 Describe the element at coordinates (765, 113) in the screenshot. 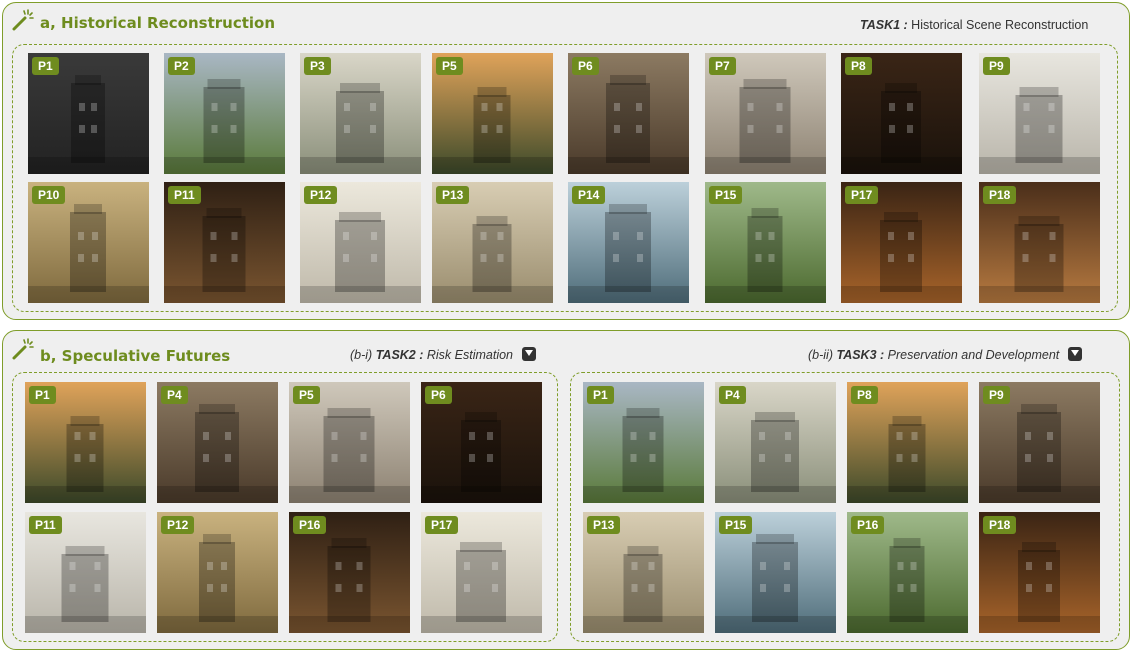

I see `scene-tile: P7` at that location.